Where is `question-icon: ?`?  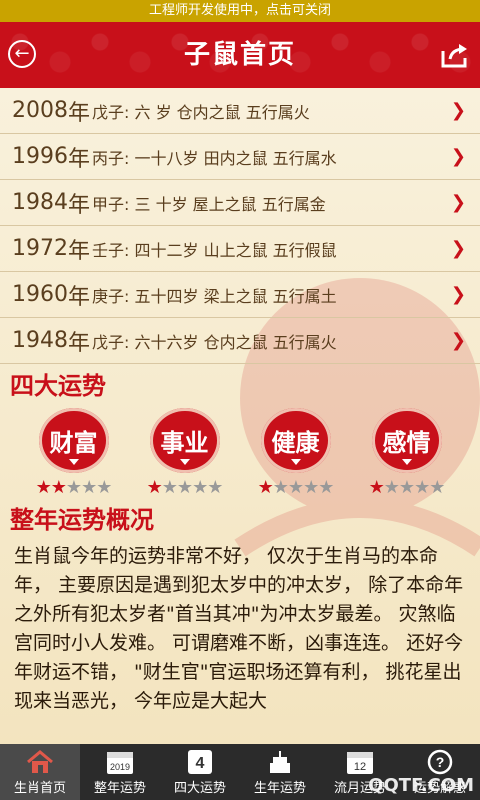
question-icon: ? is located at coordinates (440, 762).